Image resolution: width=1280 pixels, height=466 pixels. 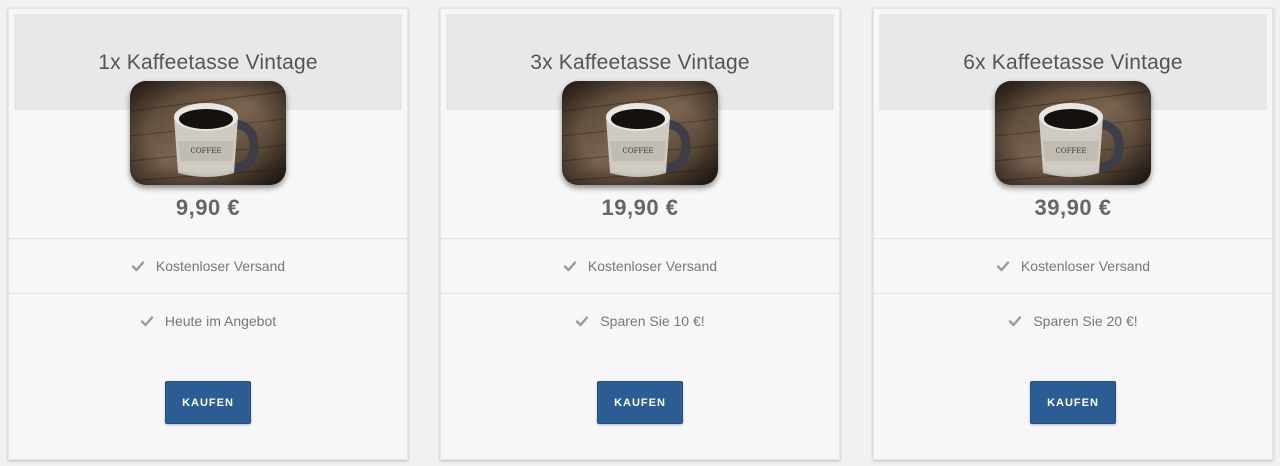 I want to click on feature-label: Sparen Sie 20 €!, so click(x=1085, y=321).